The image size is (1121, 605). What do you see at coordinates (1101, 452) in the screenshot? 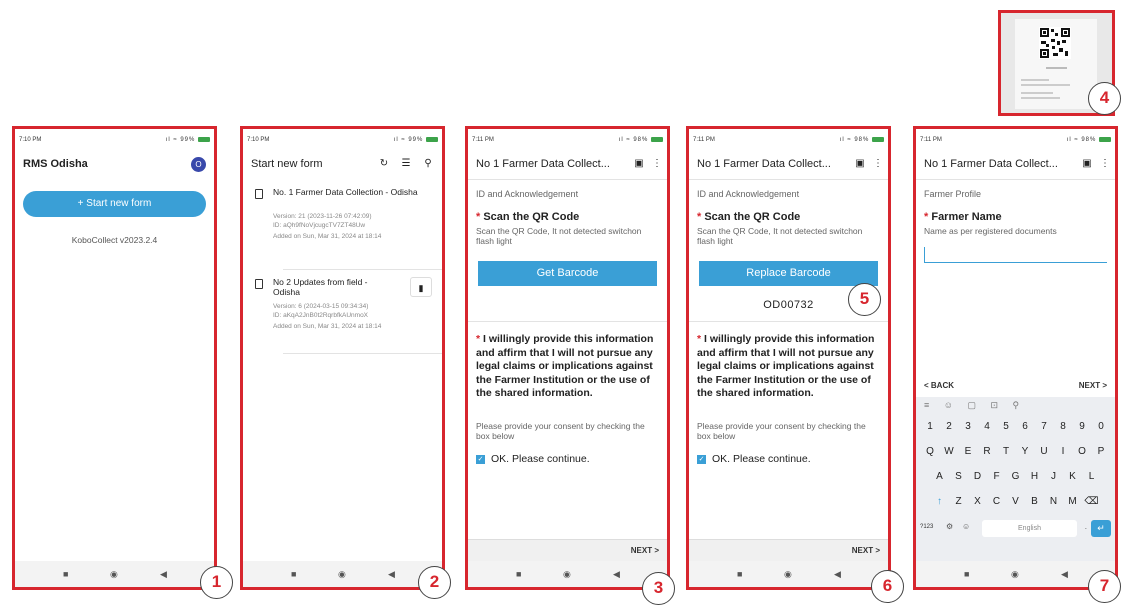
I see `key-p: P` at bounding box center [1101, 452].